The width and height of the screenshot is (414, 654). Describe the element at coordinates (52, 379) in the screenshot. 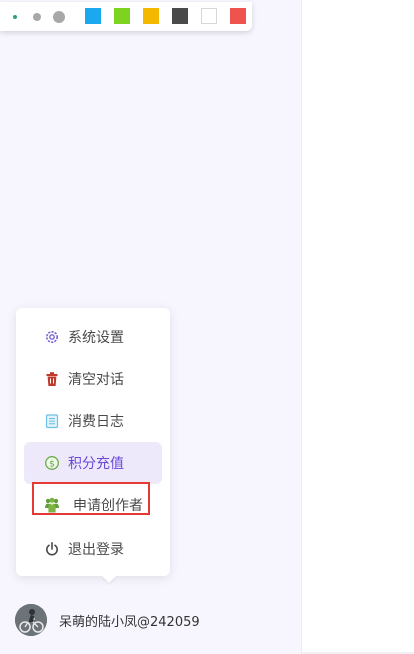

I see `trash-icon` at that location.